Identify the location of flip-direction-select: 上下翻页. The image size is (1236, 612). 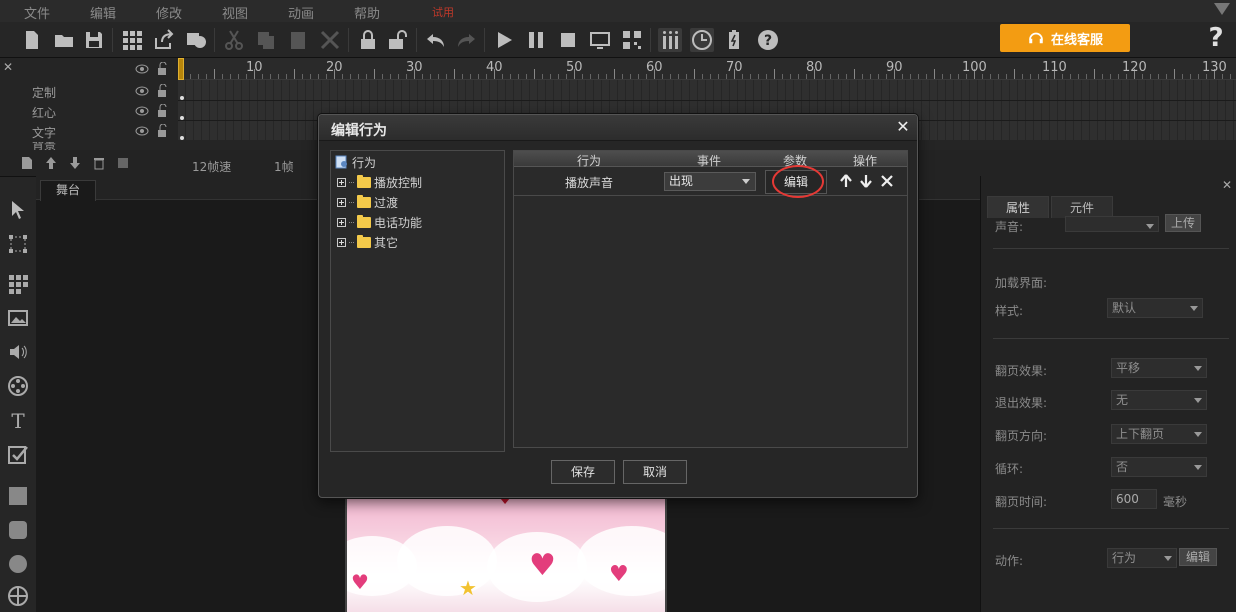
(1159, 434).